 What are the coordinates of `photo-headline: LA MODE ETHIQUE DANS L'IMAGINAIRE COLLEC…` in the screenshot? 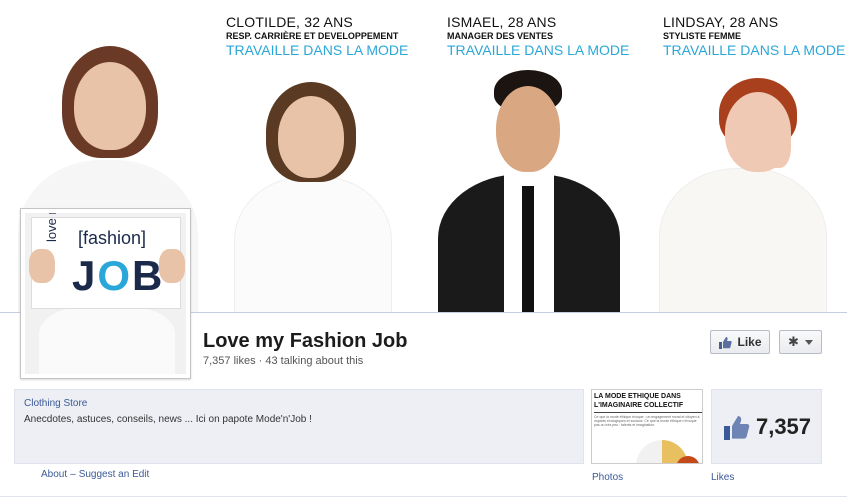 It's located at (639, 401).